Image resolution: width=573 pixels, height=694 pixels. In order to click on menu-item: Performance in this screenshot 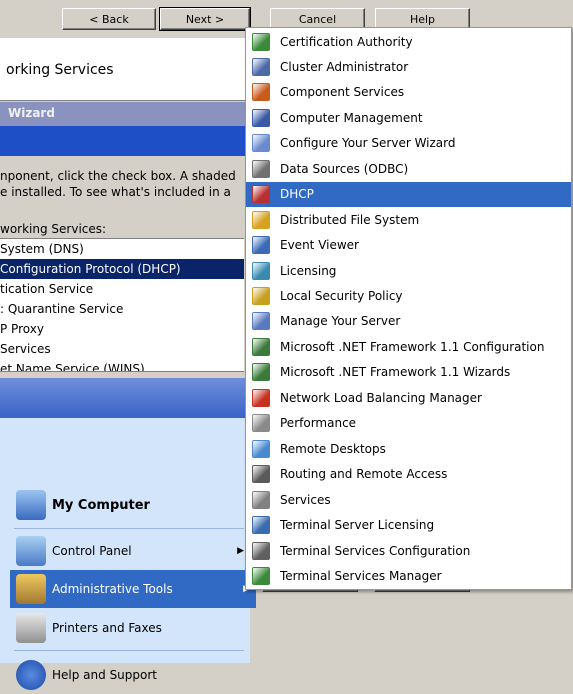, I will do `click(408, 423)`.